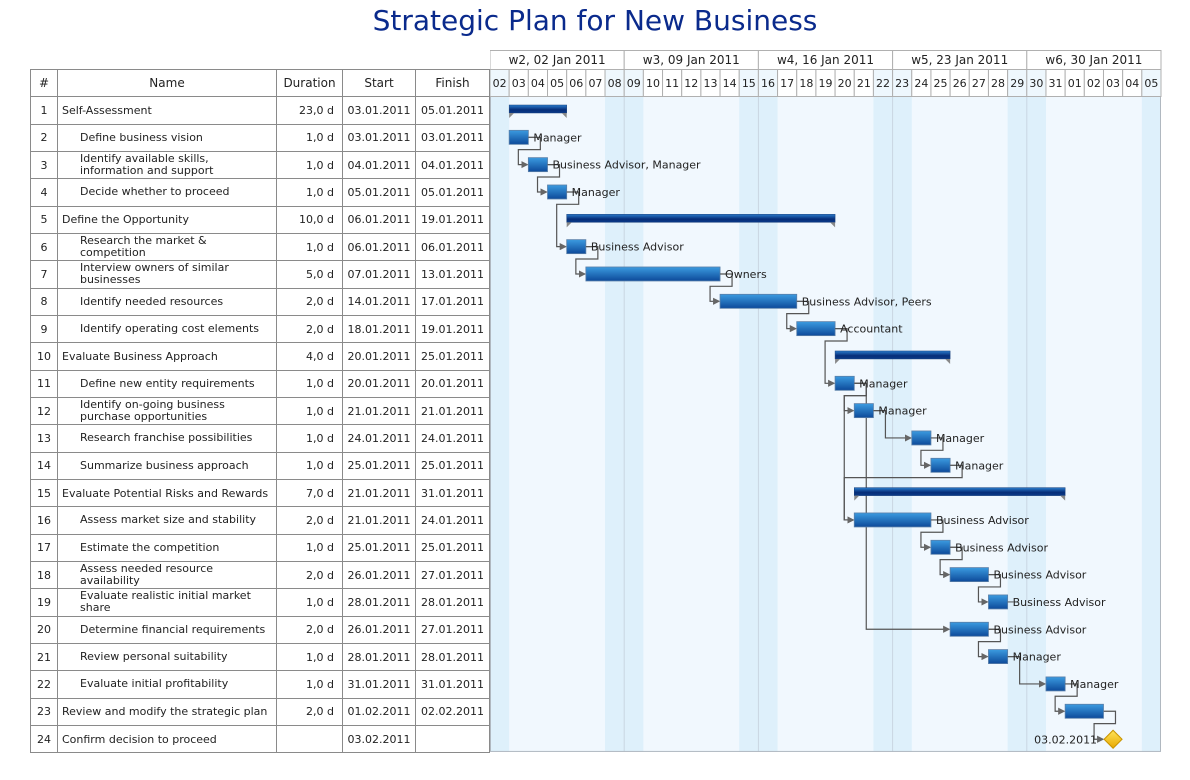  I want to click on task-start: 25.01.2011, so click(379, 547).